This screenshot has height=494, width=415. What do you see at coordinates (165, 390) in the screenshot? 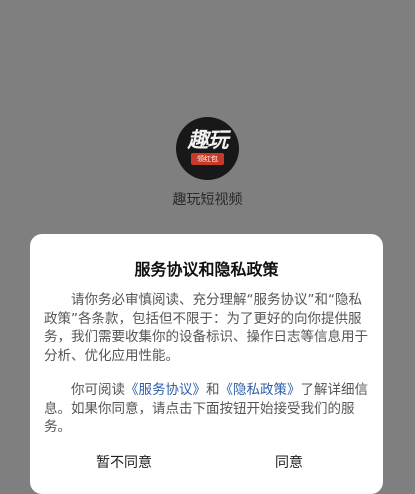
I see `service-agreement-link: 《服务协议》` at bounding box center [165, 390].